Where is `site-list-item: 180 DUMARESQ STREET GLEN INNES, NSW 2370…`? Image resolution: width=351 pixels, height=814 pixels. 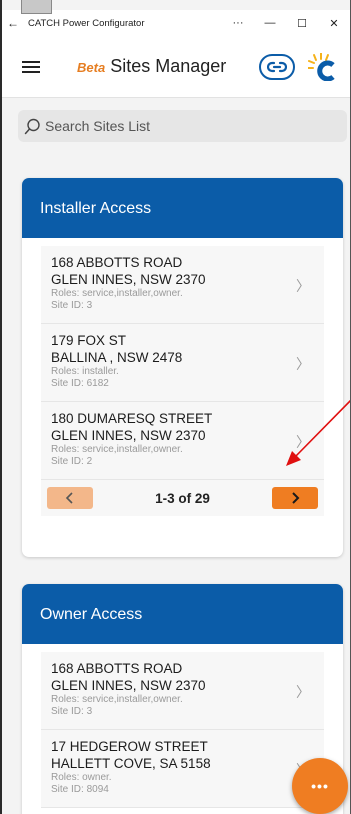 site-list-item: 180 DUMARESQ STREET GLEN INNES, NSW 2370… is located at coordinates (182, 441).